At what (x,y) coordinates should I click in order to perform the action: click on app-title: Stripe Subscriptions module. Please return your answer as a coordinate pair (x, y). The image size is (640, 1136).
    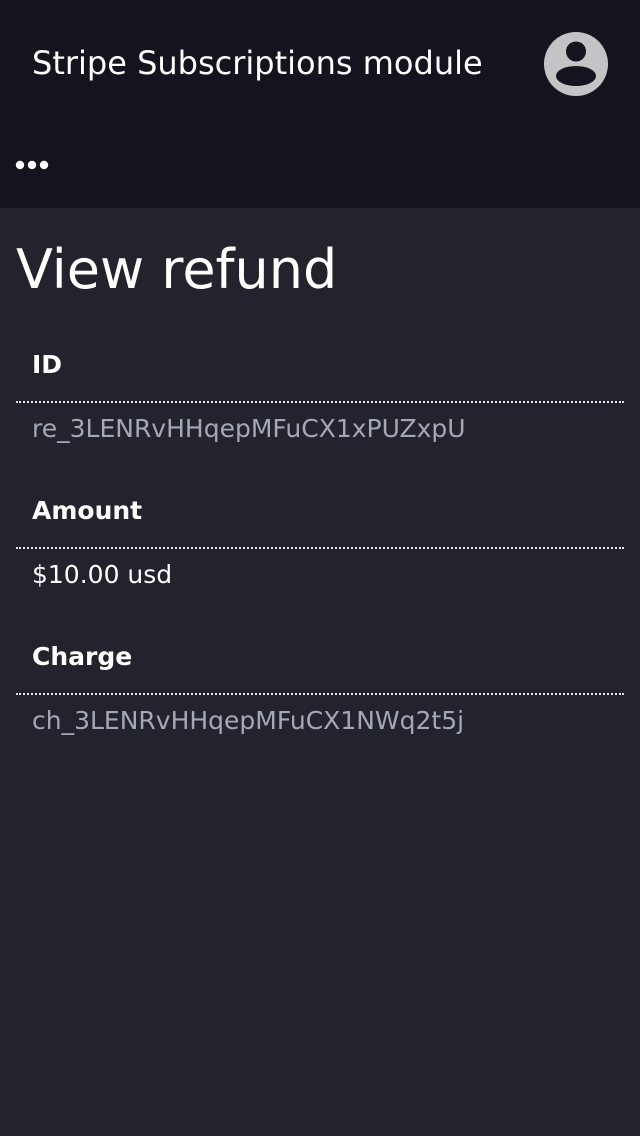
    Looking at the image, I should click on (257, 63).